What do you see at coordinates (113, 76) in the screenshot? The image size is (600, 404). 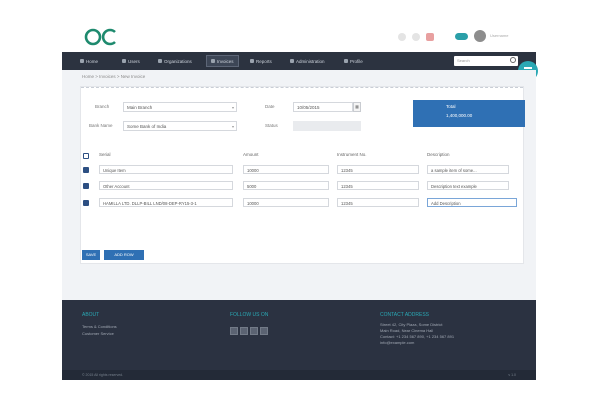 I see `breadcrumb: Home > Invoices > New Invoice` at bounding box center [113, 76].